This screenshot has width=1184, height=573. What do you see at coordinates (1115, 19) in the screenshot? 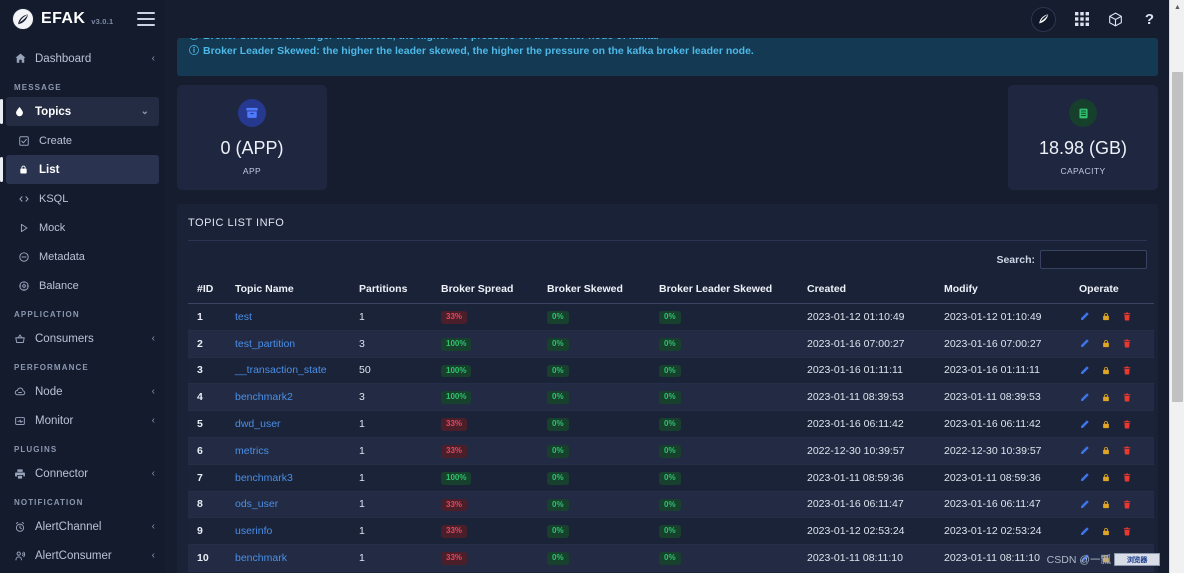
I see `cube-icon` at bounding box center [1115, 19].